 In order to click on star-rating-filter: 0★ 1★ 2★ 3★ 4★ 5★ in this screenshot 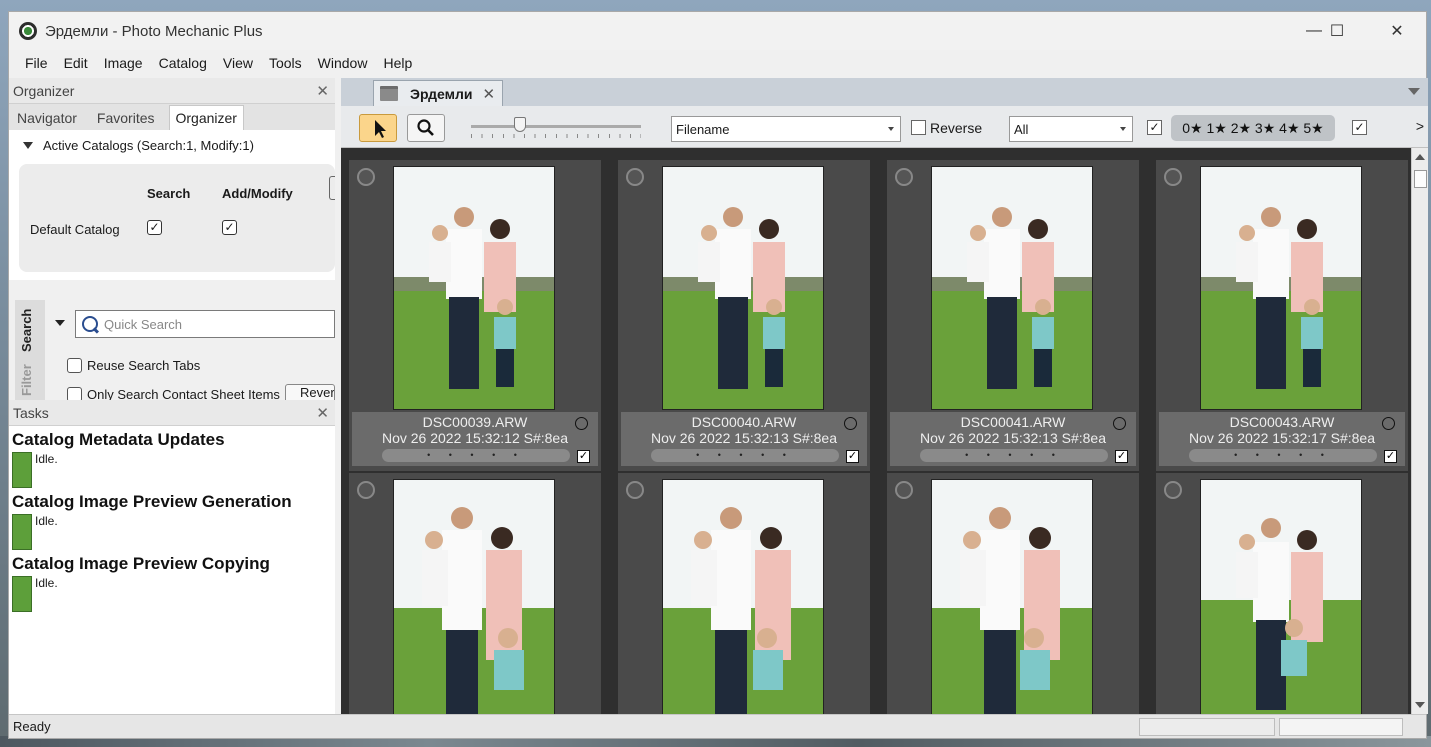, I will do `click(1253, 128)`.